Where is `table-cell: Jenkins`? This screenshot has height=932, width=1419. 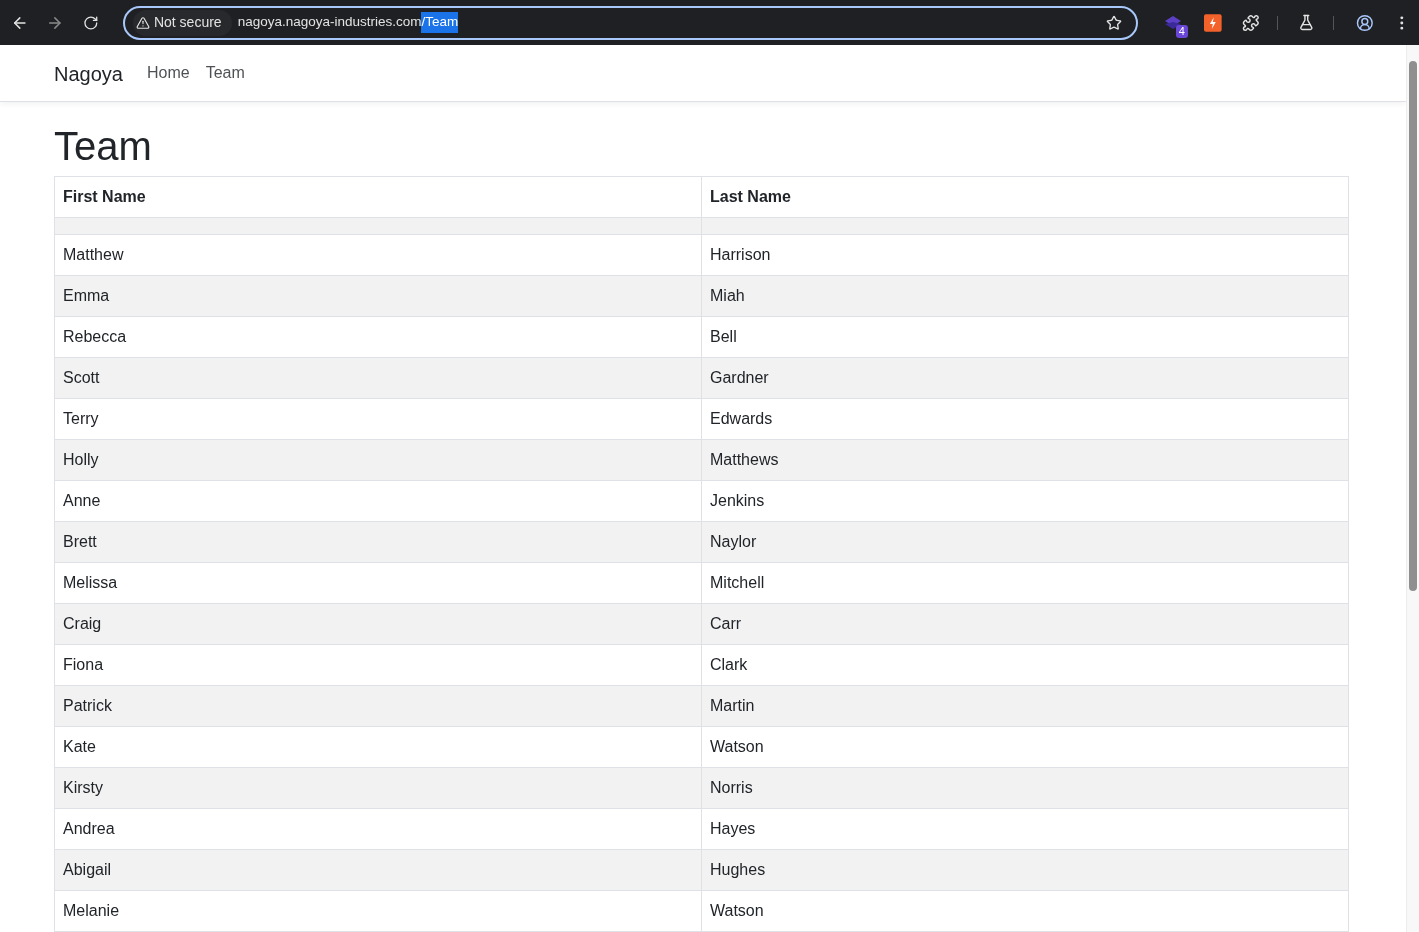 table-cell: Jenkins is located at coordinates (1025, 501).